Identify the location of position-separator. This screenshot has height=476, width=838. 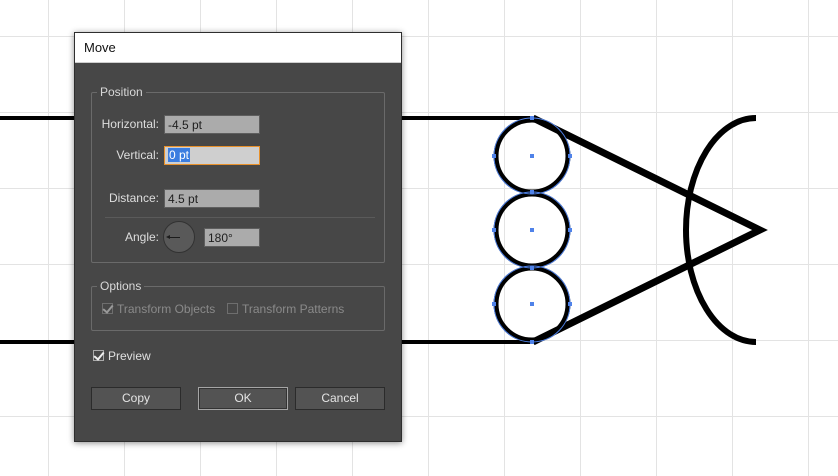
(240, 217).